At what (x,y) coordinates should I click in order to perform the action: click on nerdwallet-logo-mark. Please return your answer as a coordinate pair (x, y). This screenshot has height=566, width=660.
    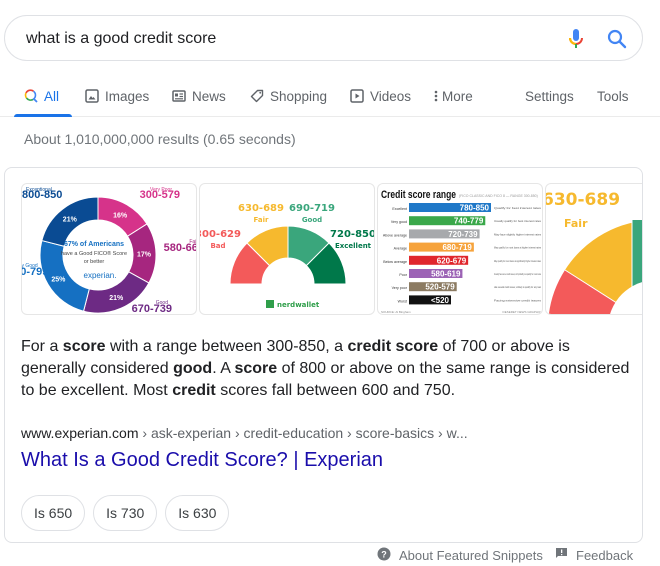
    Looking at the image, I should click on (270, 304).